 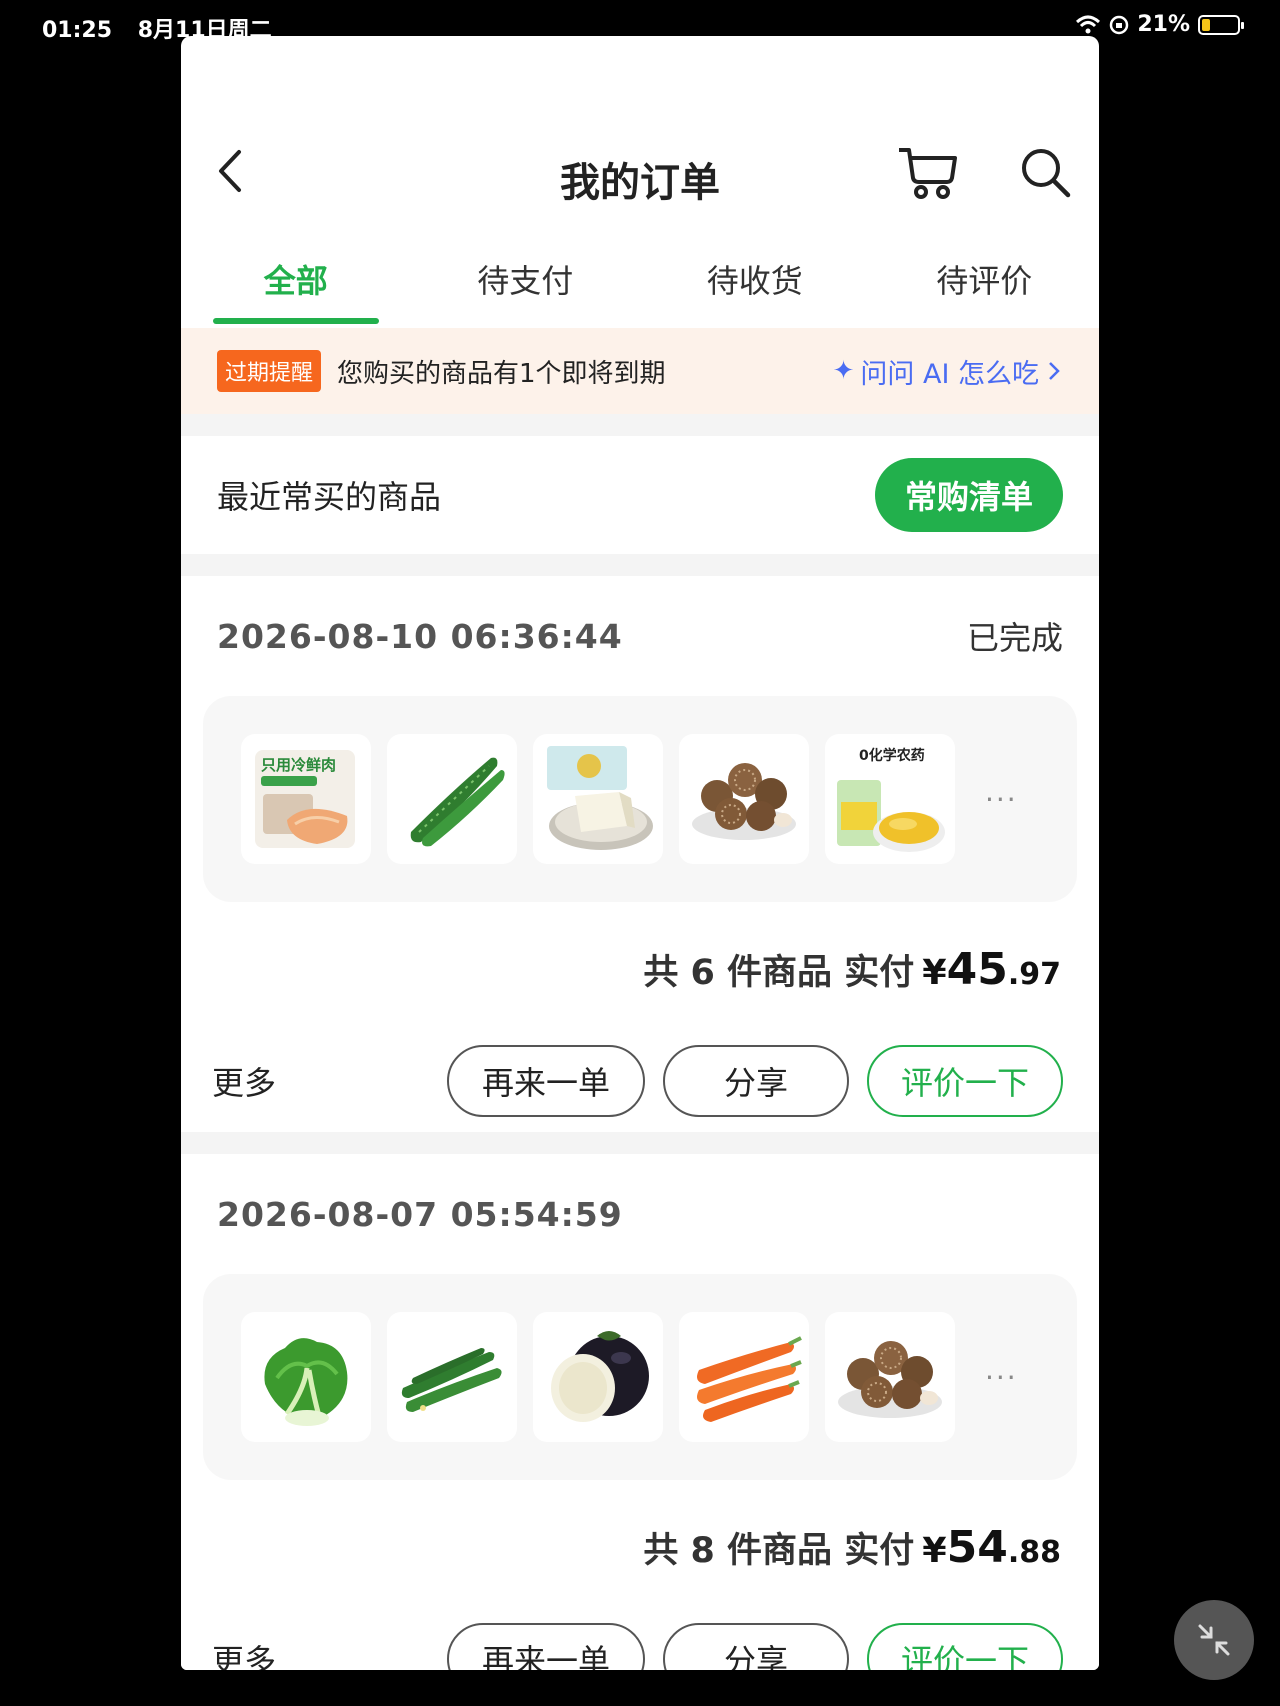 What do you see at coordinates (306, 799) in the screenshot?
I see `pork-package-icon: 只用冷鲜肉` at bounding box center [306, 799].